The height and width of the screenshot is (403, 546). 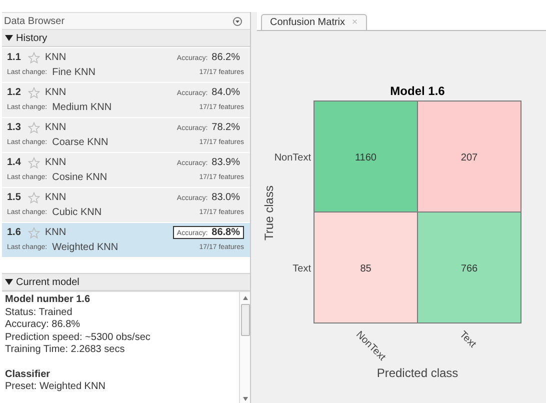 I want to click on section-header: Current model, so click(x=126, y=282).